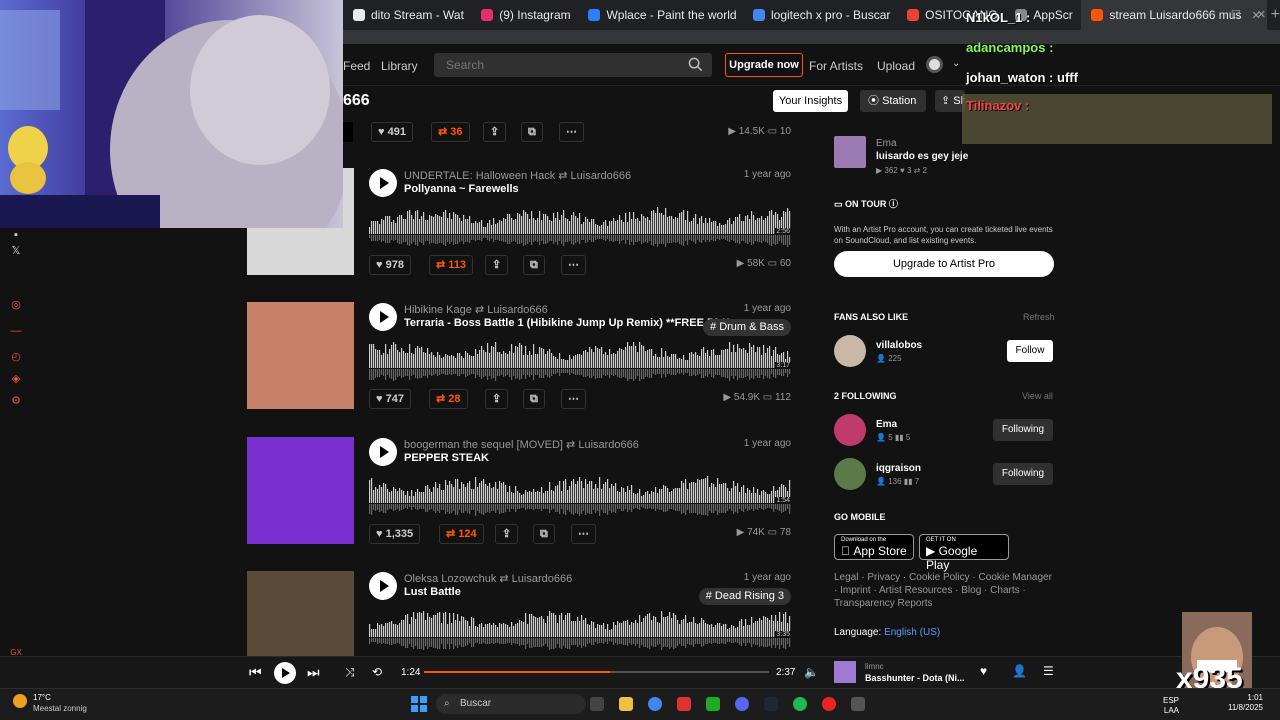  Describe the element at coordinates (390, 399) in the screenshot. I see `like-button: ♥ 747` at that location.